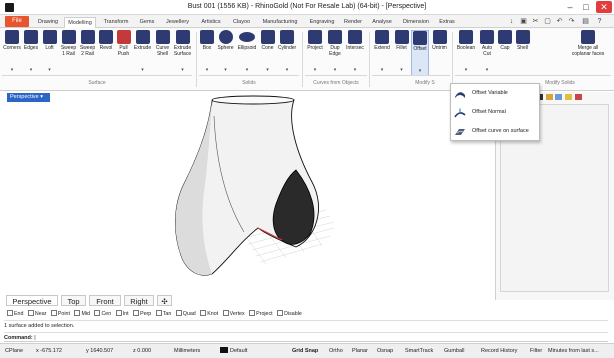 This screenshot has width=614, height=358. I want to click on box-button: Box ▾, so click(207, 53).